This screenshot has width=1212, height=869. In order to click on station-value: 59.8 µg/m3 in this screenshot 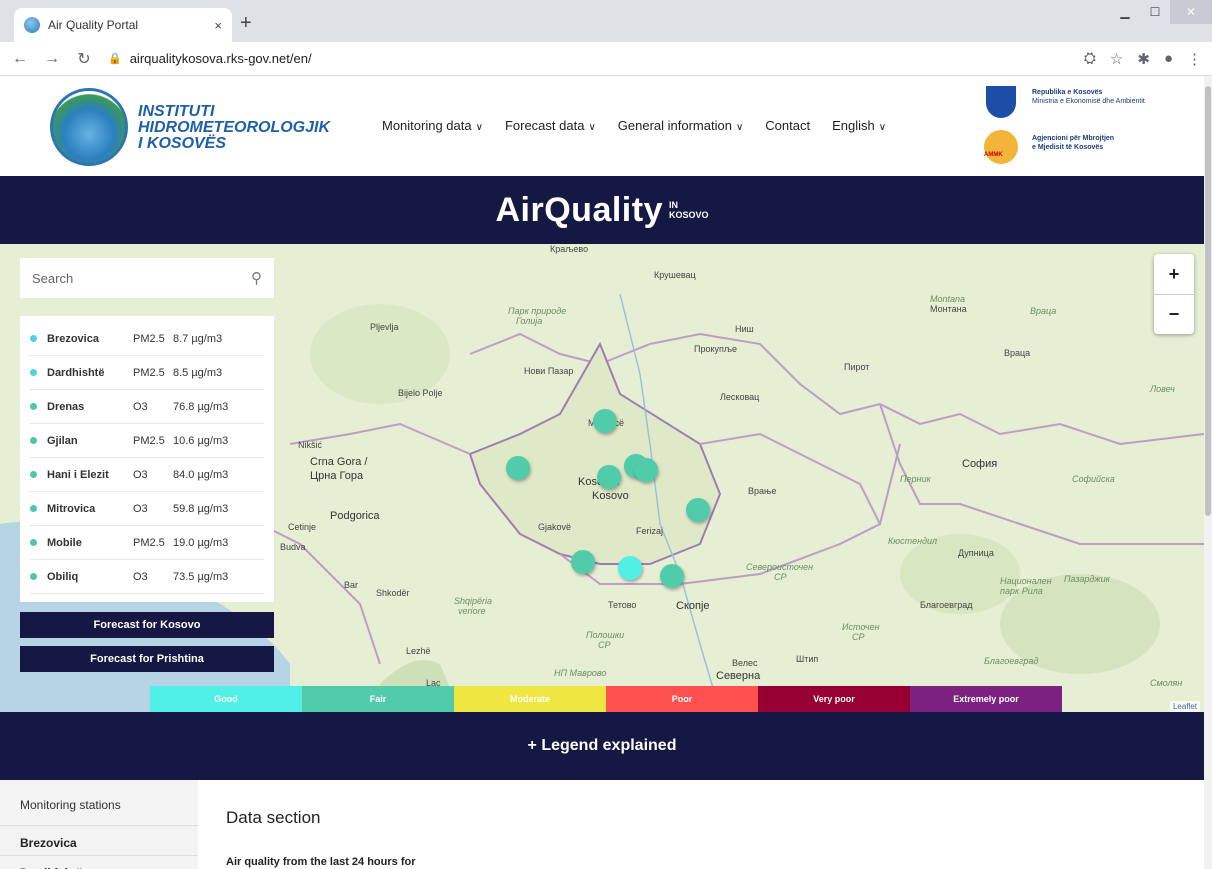, I will do `click(201, 508)`.